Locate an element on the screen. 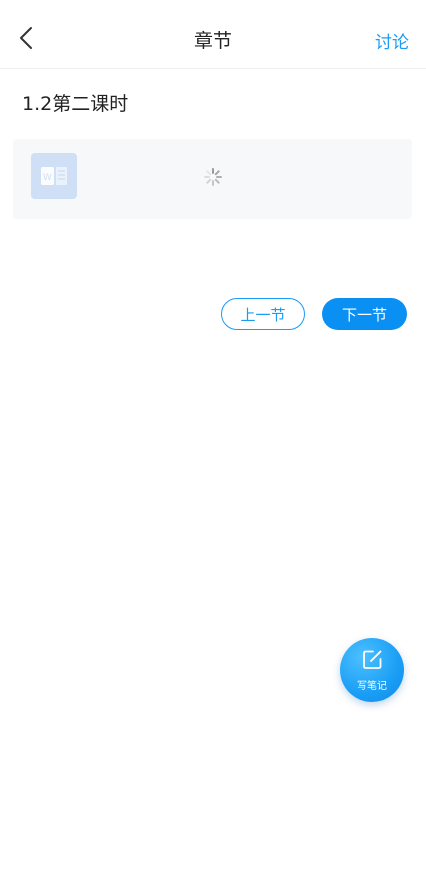  section-title: 1.2第二课时 is located at coordinates (75, 104).